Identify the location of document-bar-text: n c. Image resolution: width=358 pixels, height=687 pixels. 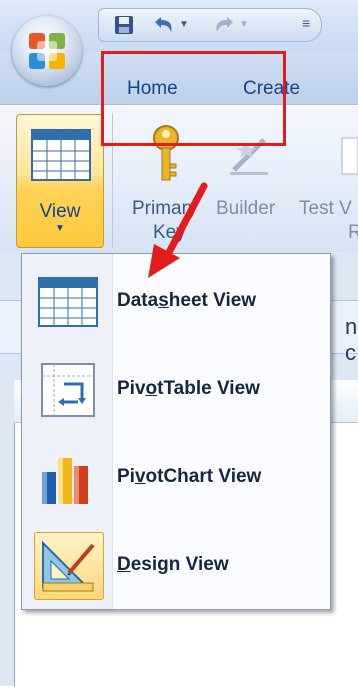
(351, 339).